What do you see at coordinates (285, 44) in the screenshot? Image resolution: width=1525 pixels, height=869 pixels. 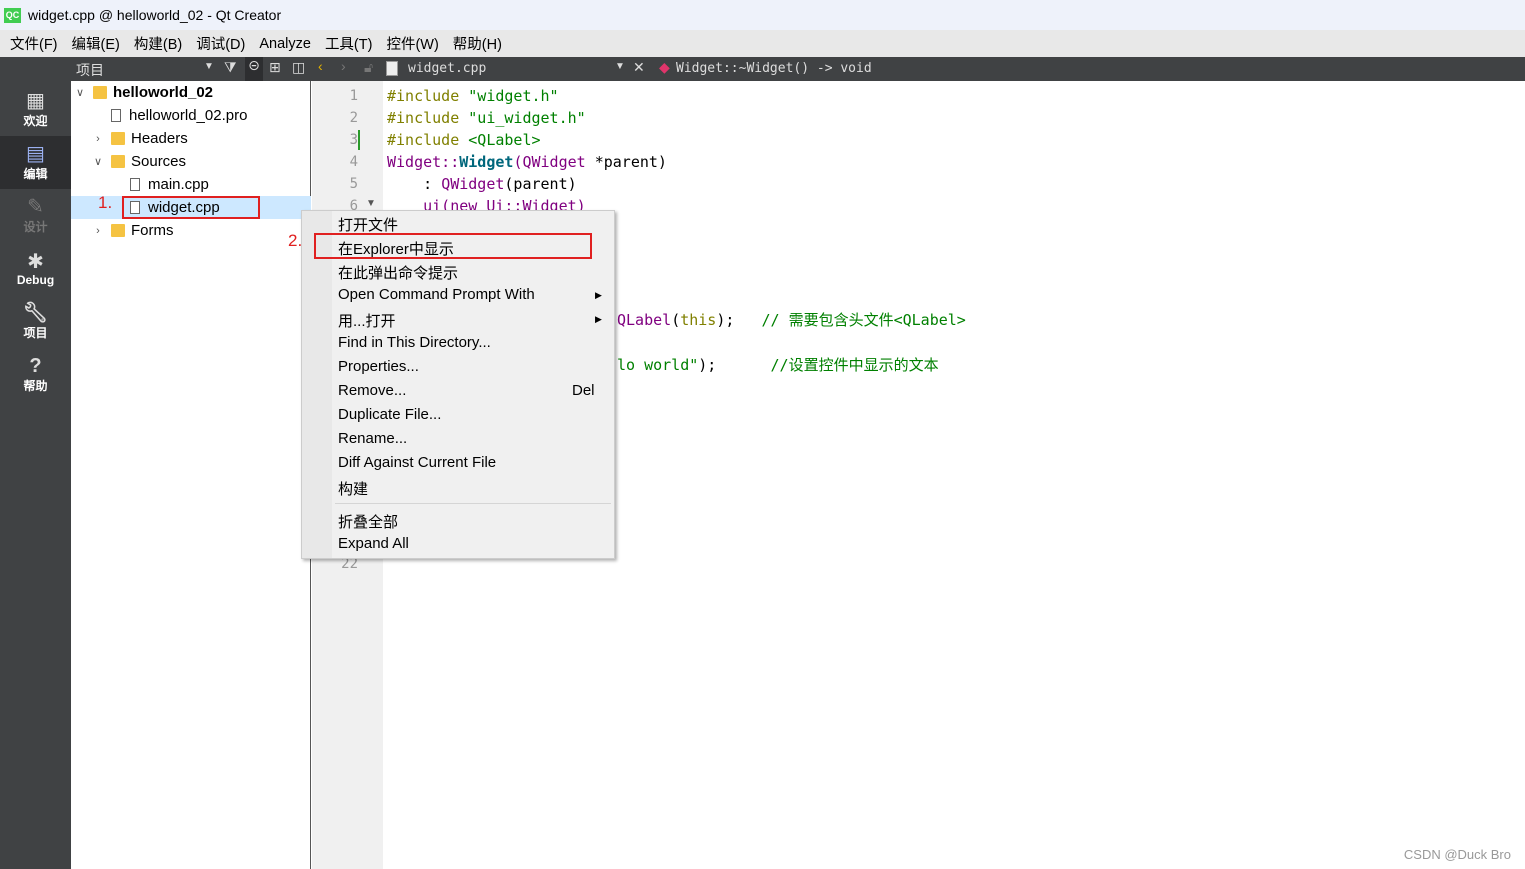 I see `menu-analyze: Analyze` at bounding box center [285, 44].